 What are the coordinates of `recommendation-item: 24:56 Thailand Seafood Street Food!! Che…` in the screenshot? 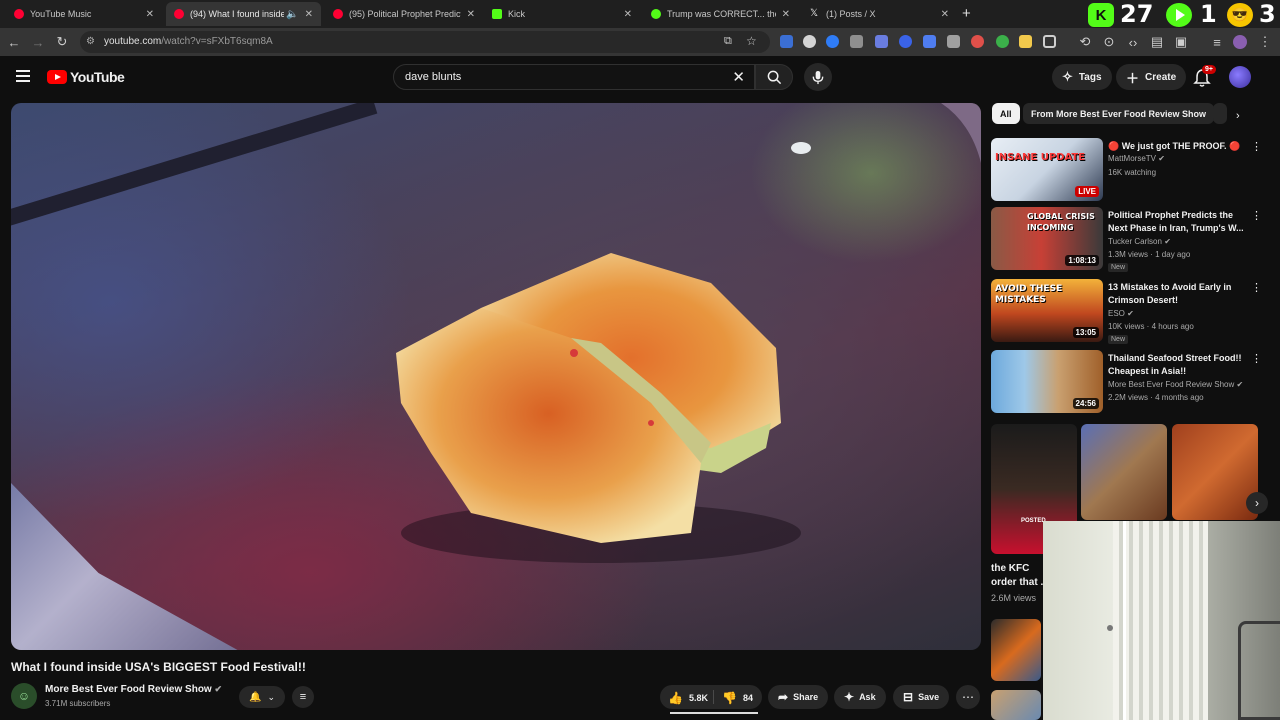 It's located at (1131, 382).